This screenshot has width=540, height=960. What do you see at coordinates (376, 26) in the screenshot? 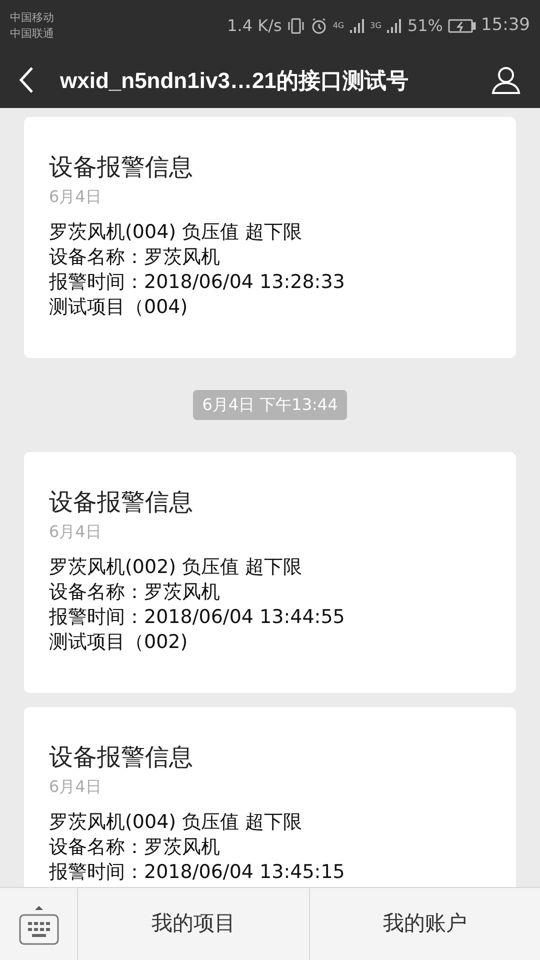
I see `network-type: 3G` at bounding box center [376, 26].